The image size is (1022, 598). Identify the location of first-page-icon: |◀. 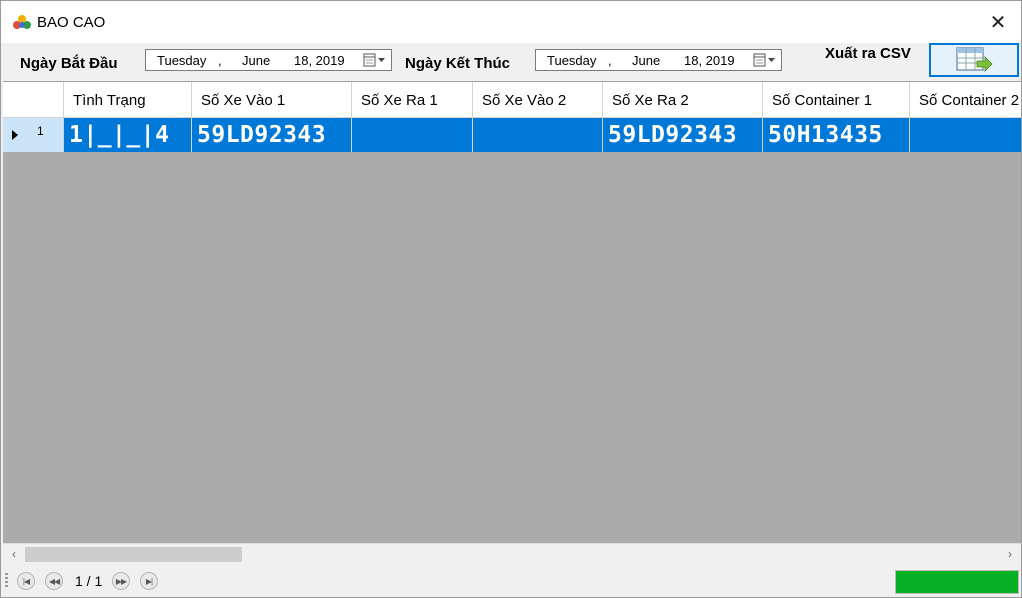
(26, 581).